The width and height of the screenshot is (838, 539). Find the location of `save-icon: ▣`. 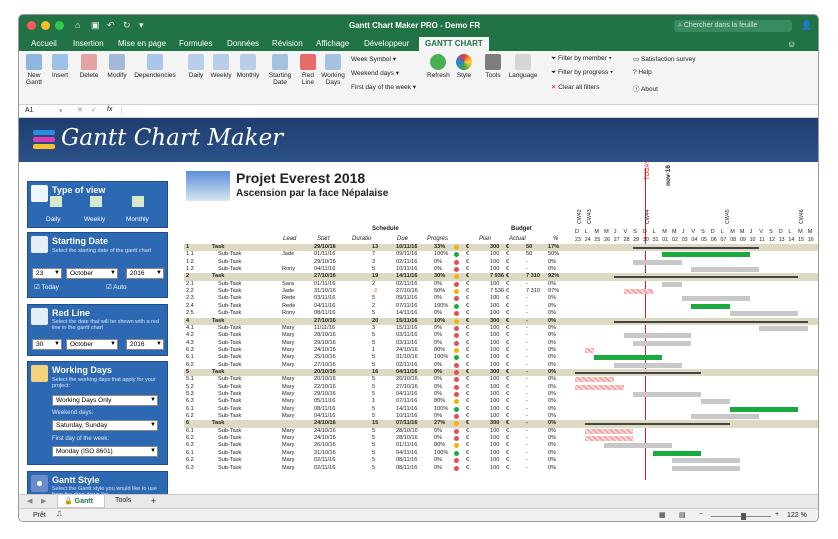

save-icon: ▣ is located at coordinates (95, 25).